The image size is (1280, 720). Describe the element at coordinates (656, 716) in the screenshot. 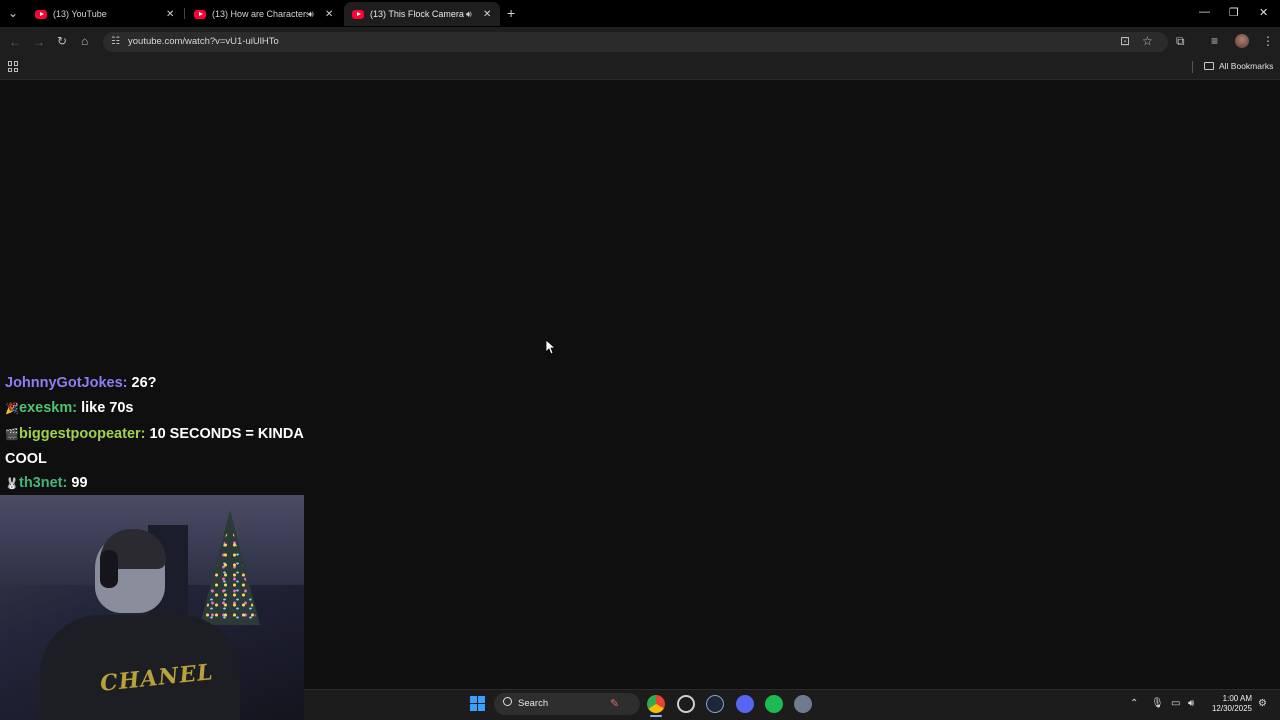

I see `active-app-indicator` at that location.